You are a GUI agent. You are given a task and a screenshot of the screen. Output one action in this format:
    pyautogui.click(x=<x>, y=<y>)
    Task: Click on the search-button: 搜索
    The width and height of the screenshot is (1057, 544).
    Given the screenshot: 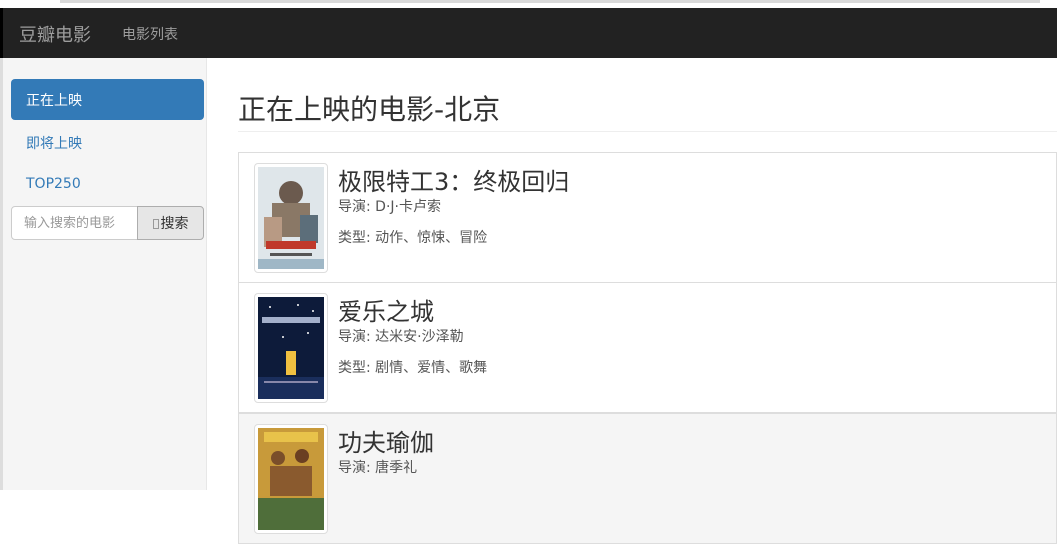 What is the action you would take?
    pyautogui.click(x=170, y=223)
    